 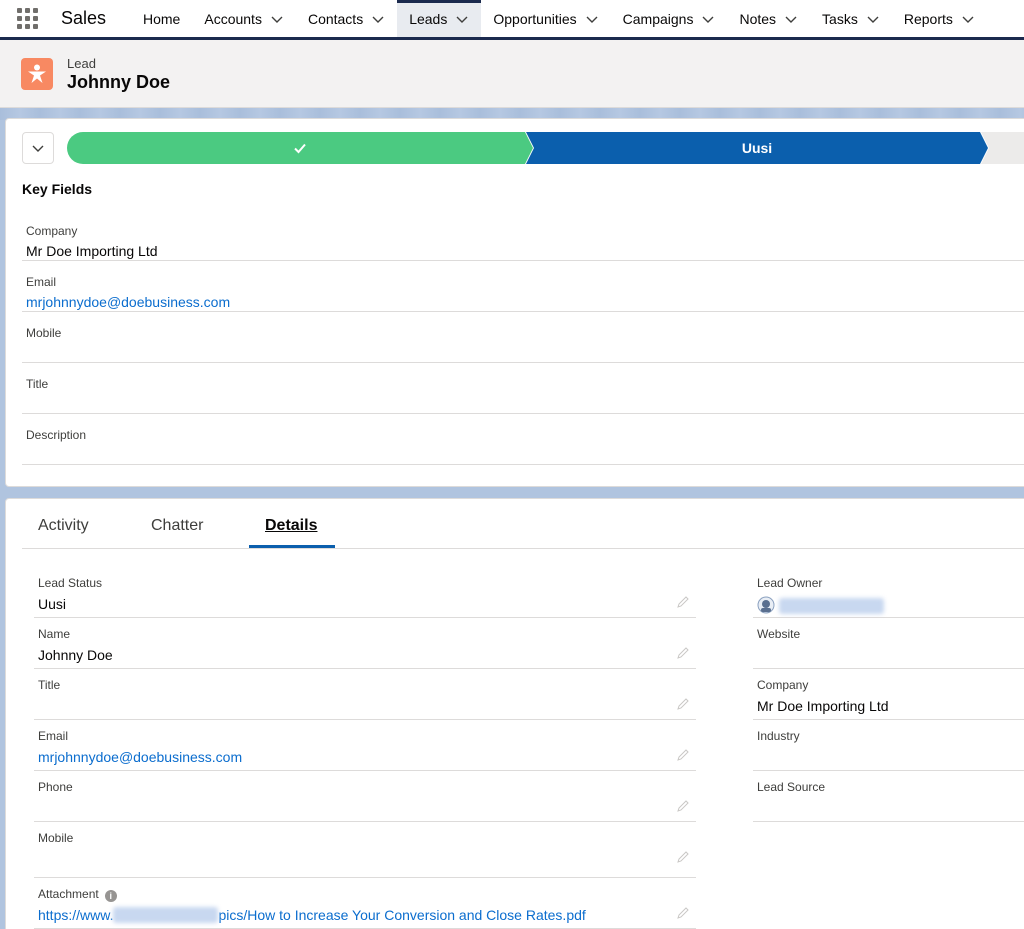 I want to click on field-label: Lead Owner, so click(x=790, y=583).